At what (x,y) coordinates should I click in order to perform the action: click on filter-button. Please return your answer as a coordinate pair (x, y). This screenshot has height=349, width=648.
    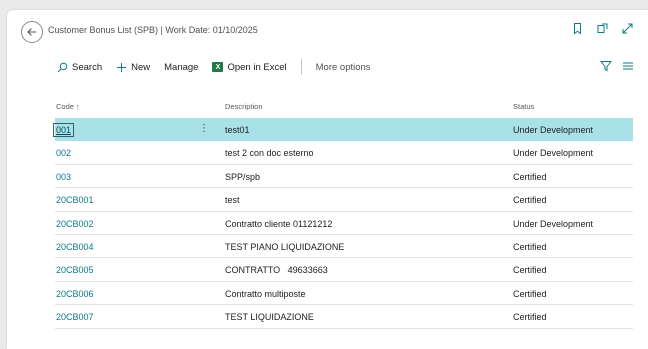
    Looking at the image, I should click on (606, 68).